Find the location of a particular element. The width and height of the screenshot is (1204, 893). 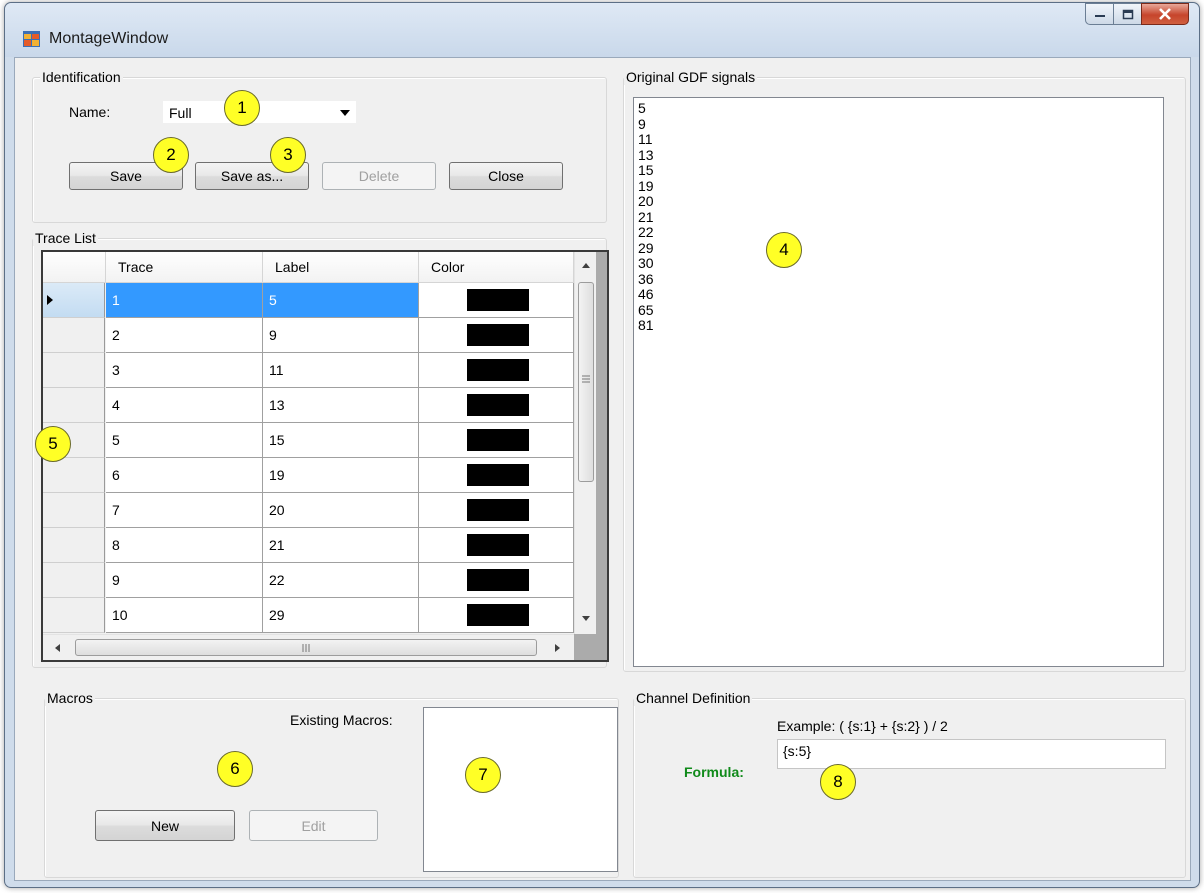

identification-group-label: Identification is located at coordinates (81, 77).